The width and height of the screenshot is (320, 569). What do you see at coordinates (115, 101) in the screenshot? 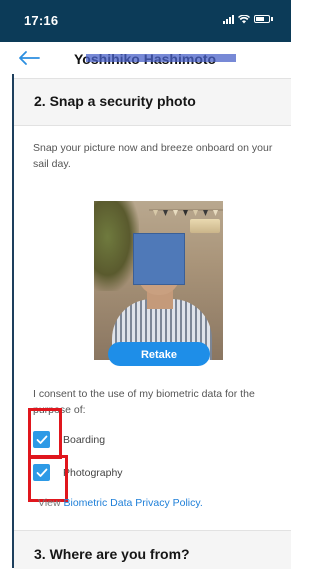
I see `section-title: 2. Snap a security photo` at bounding box center [115, 101].